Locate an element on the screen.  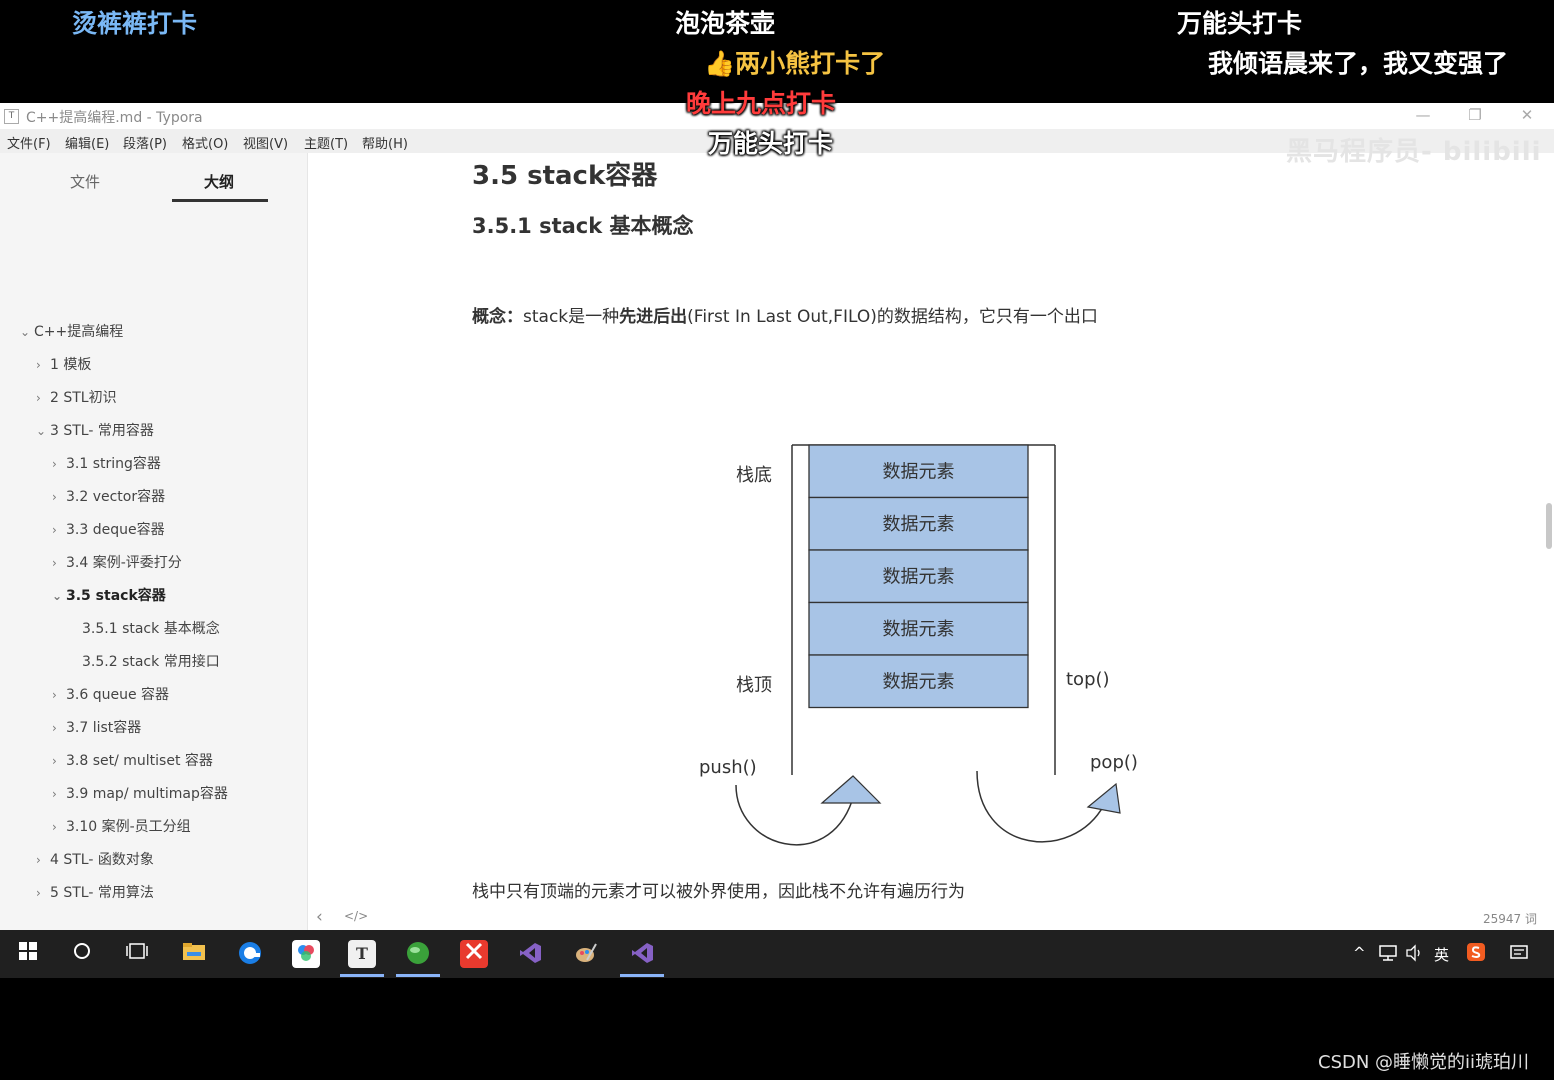
source-code-icon: </> is located at coordinates (356, 916).